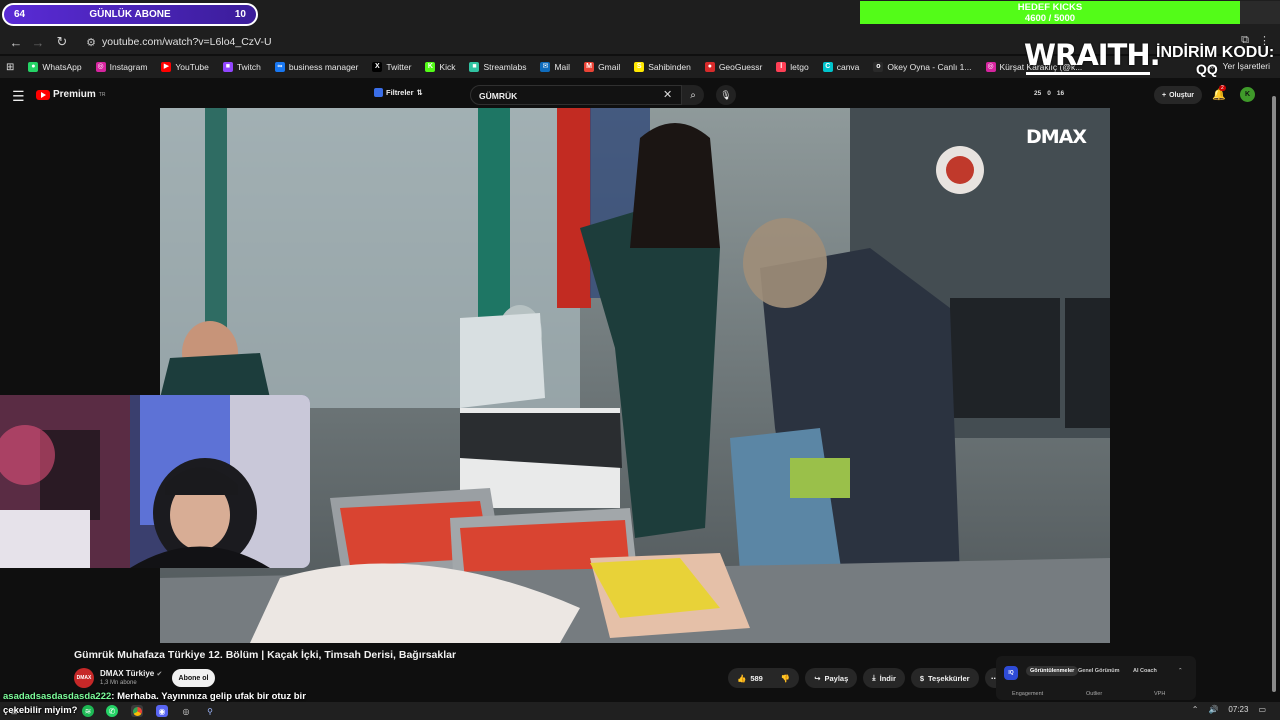 This screenshot has width=1280, height=720. What do you see at coordinates (118, 683) in the screenshot?
I see `subscriber-count: 1,3 Mn abone` at bounding box center [118, 683].